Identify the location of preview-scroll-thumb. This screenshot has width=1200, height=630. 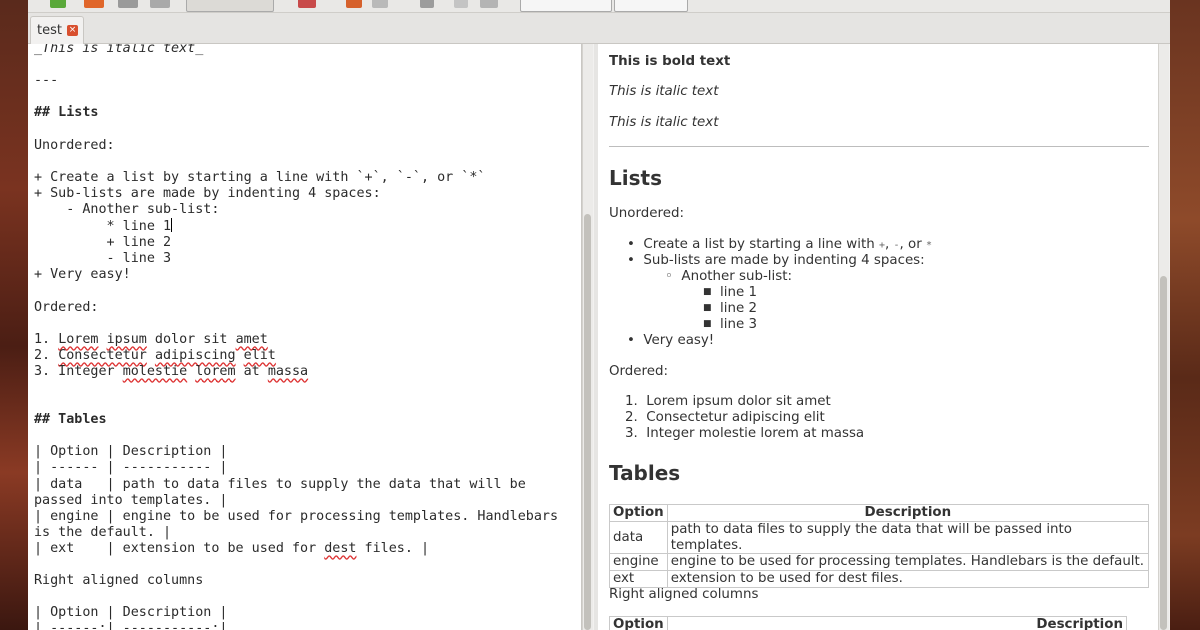
(1163, 453).